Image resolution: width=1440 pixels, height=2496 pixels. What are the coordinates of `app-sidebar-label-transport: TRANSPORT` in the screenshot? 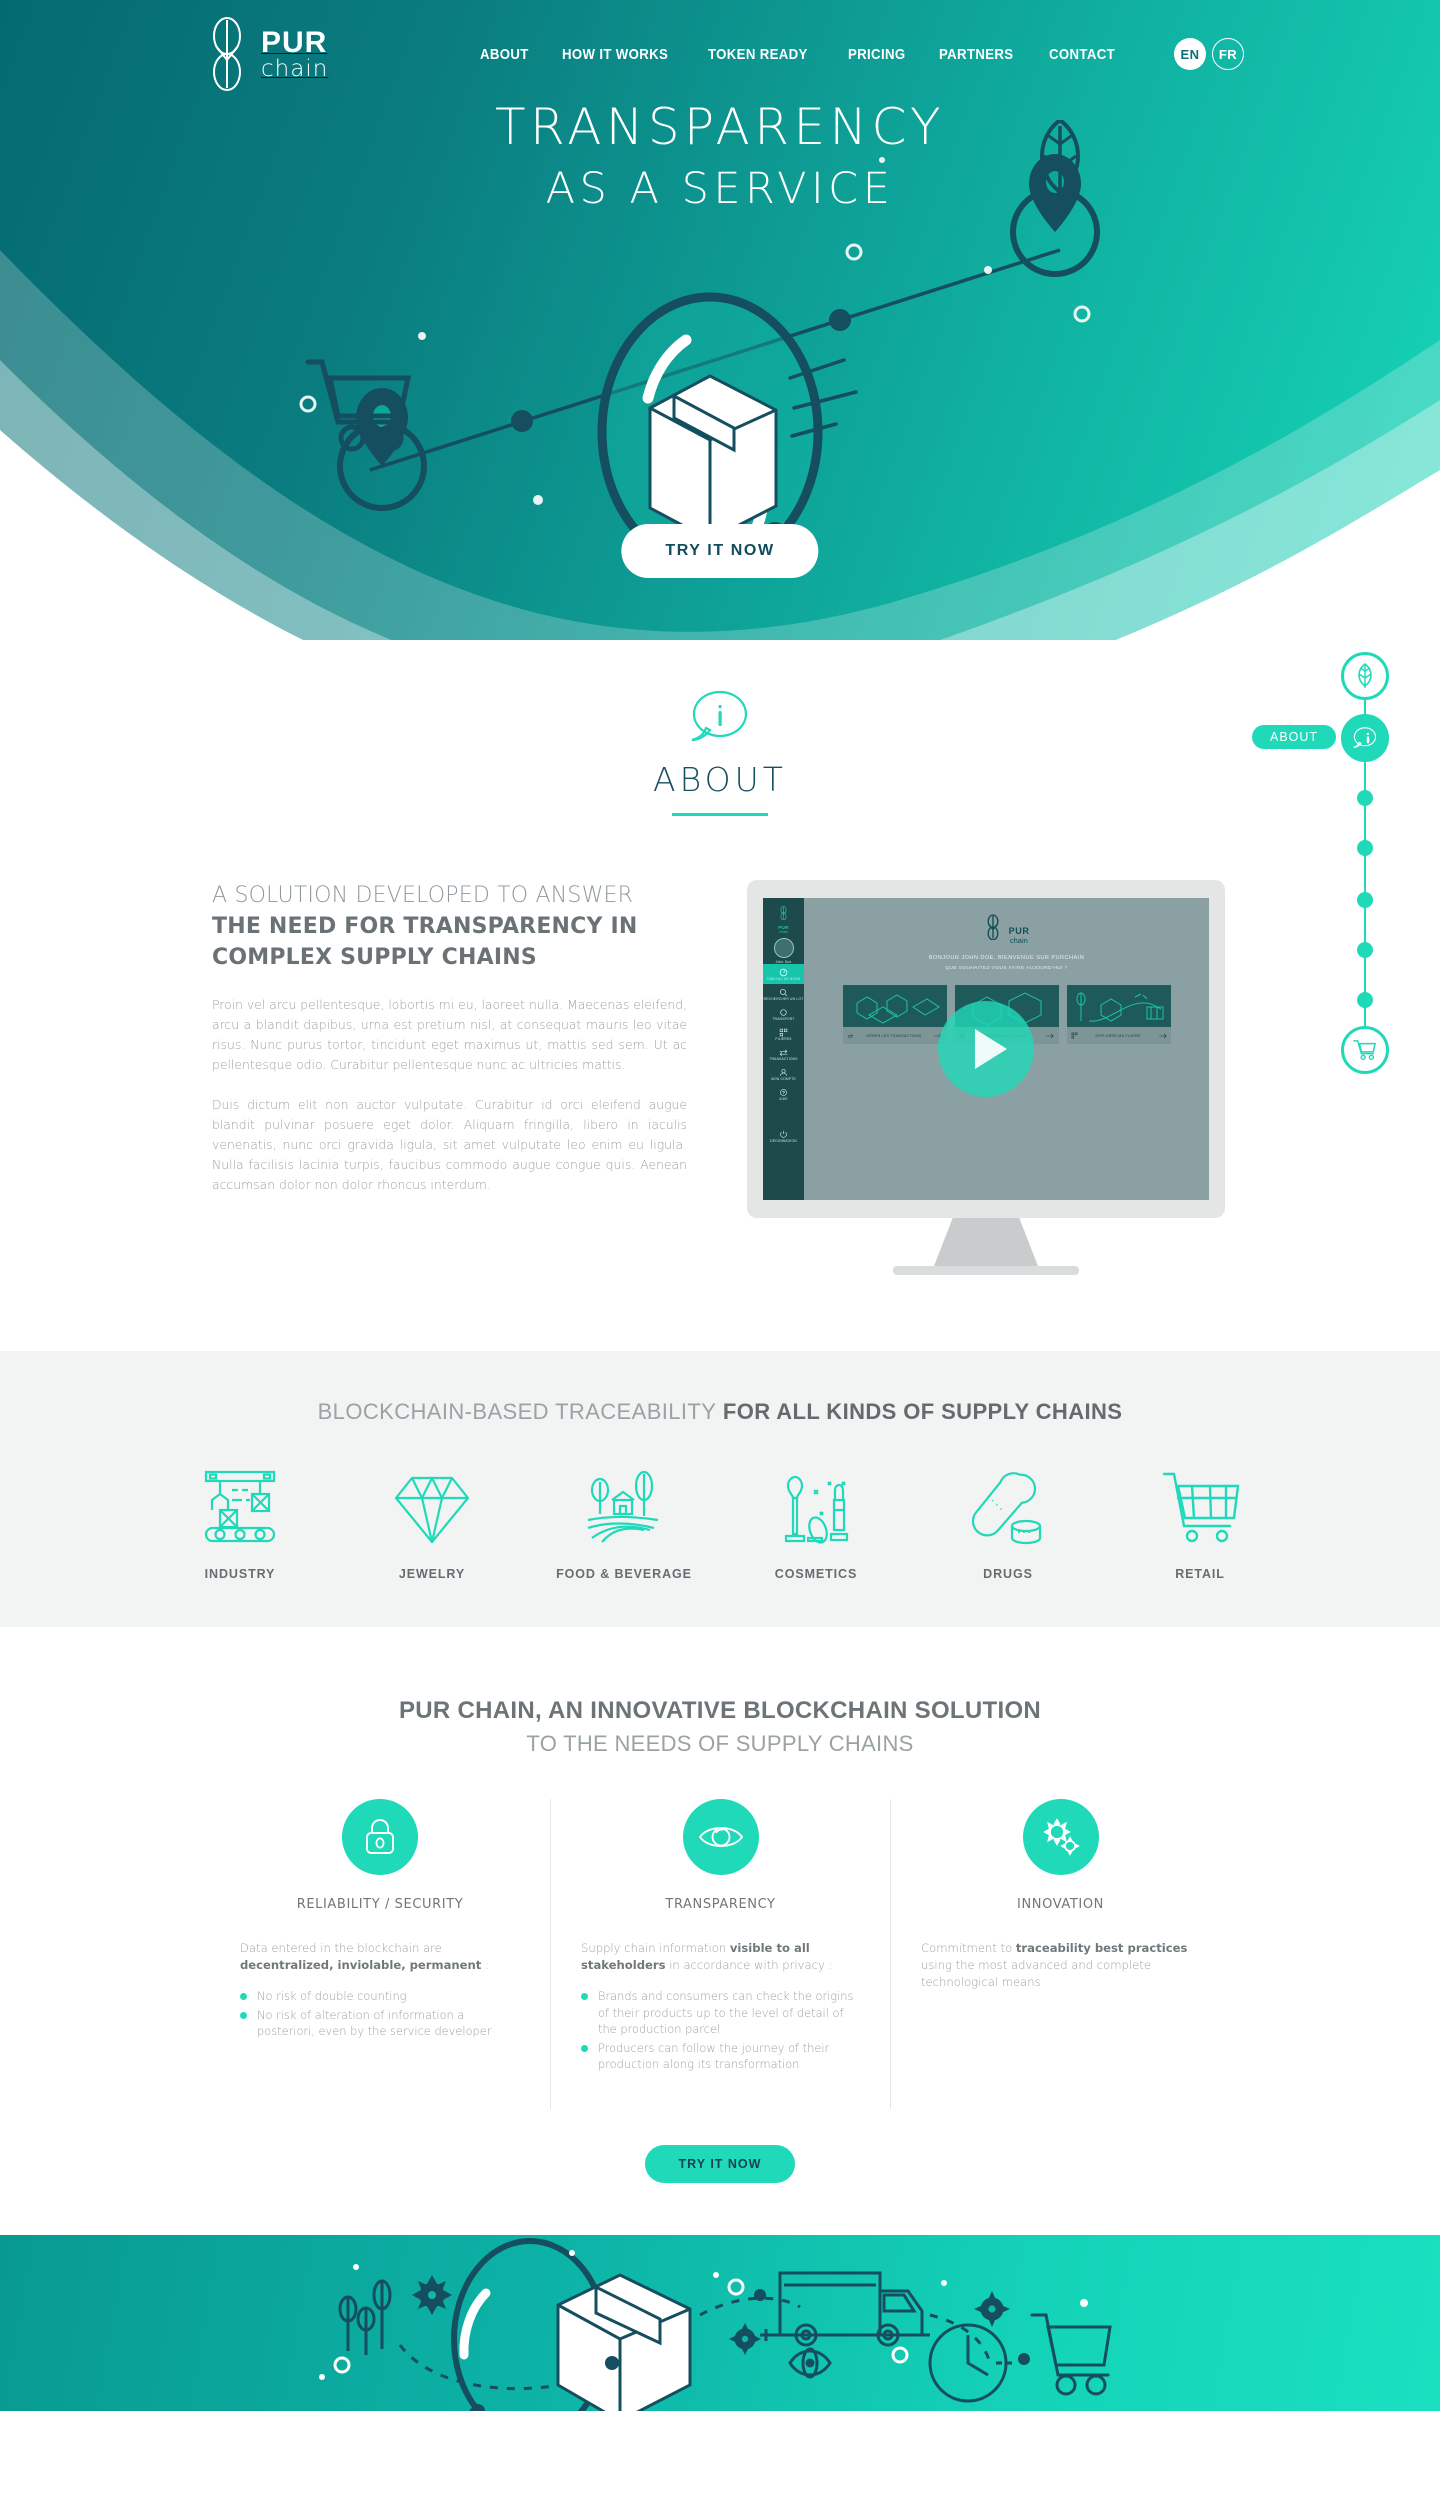 It's located at (783, 1019).